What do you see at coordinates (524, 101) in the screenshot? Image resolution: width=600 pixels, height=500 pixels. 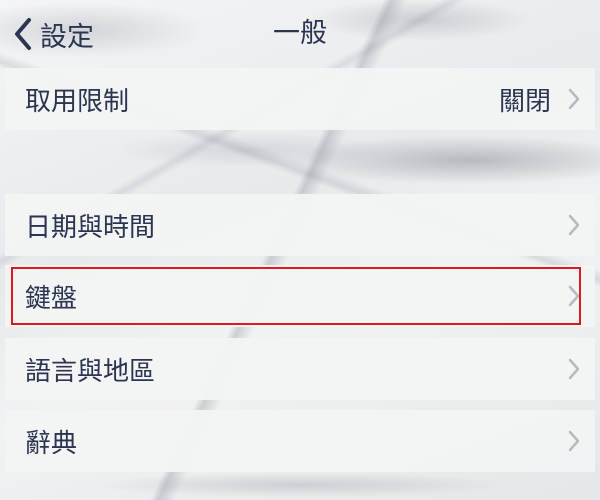 I see `cell-value: 關閉` at bounding box center [524, 101].